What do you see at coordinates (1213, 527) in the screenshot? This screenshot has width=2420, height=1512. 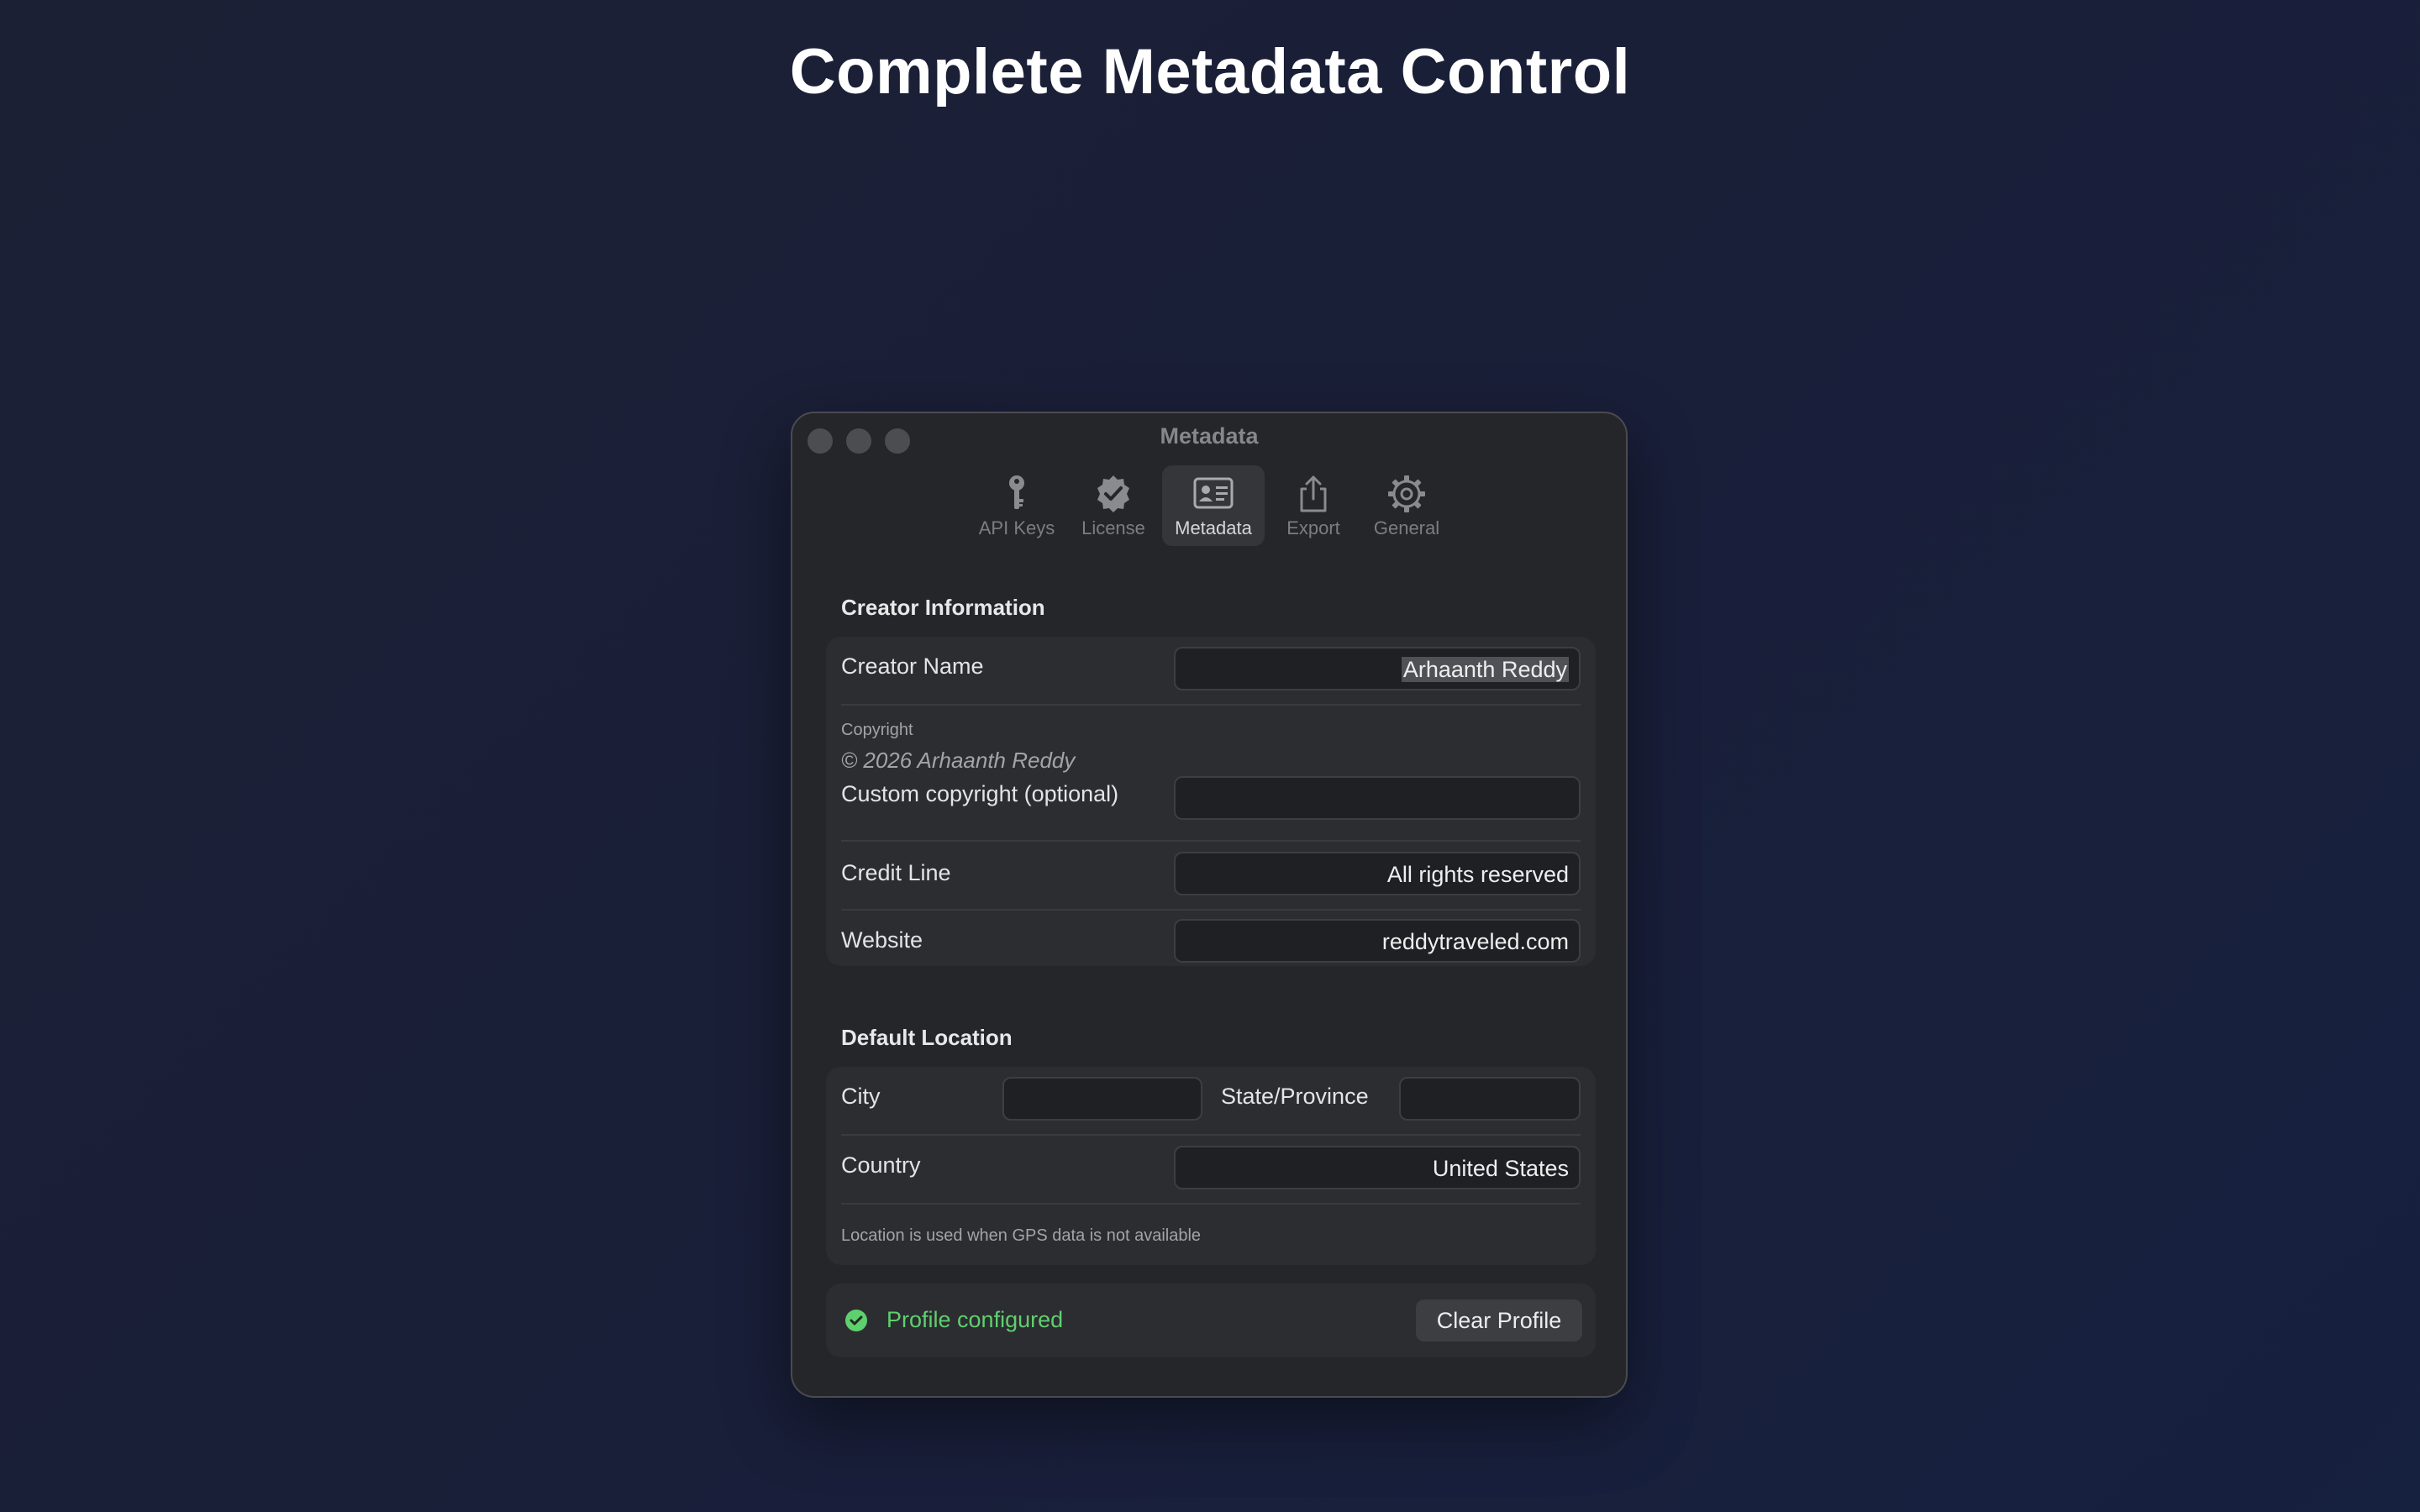 I see `tab-label: Metadata` at bounding box center [1213, 527].